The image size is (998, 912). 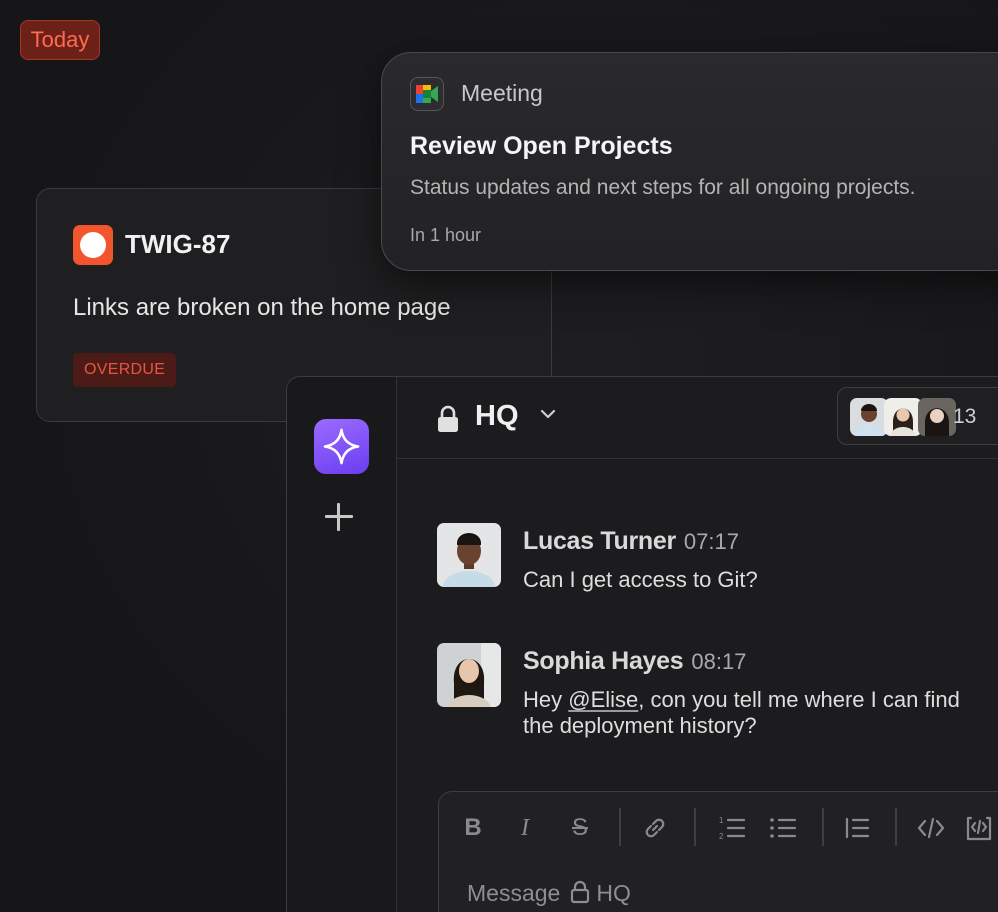 I want to click on svg-text: 2, so click(x=721, y=836).